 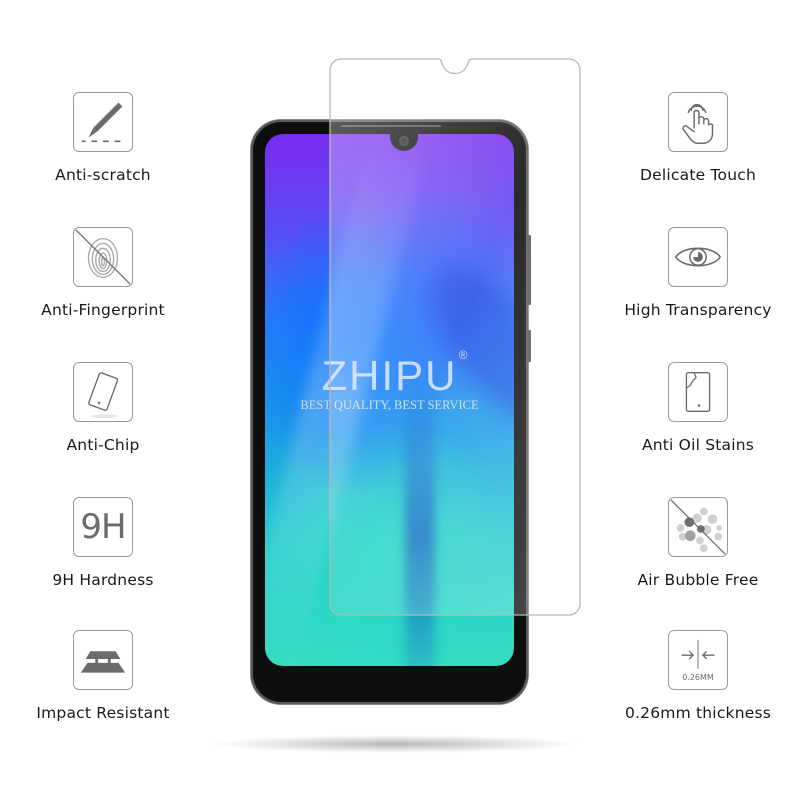 What do you see at coordinates (698, 713) in the screenshot?
I see `feature-label: 0.26mm thickness` at bounding box center [698, 713].